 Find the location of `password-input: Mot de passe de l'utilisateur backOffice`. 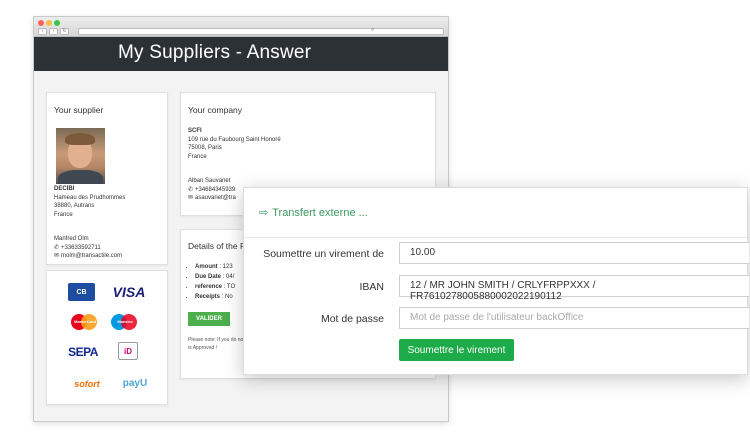

password-input: Mot de passe de l'utilisateur backOffice is located at coordinates (574, 318).